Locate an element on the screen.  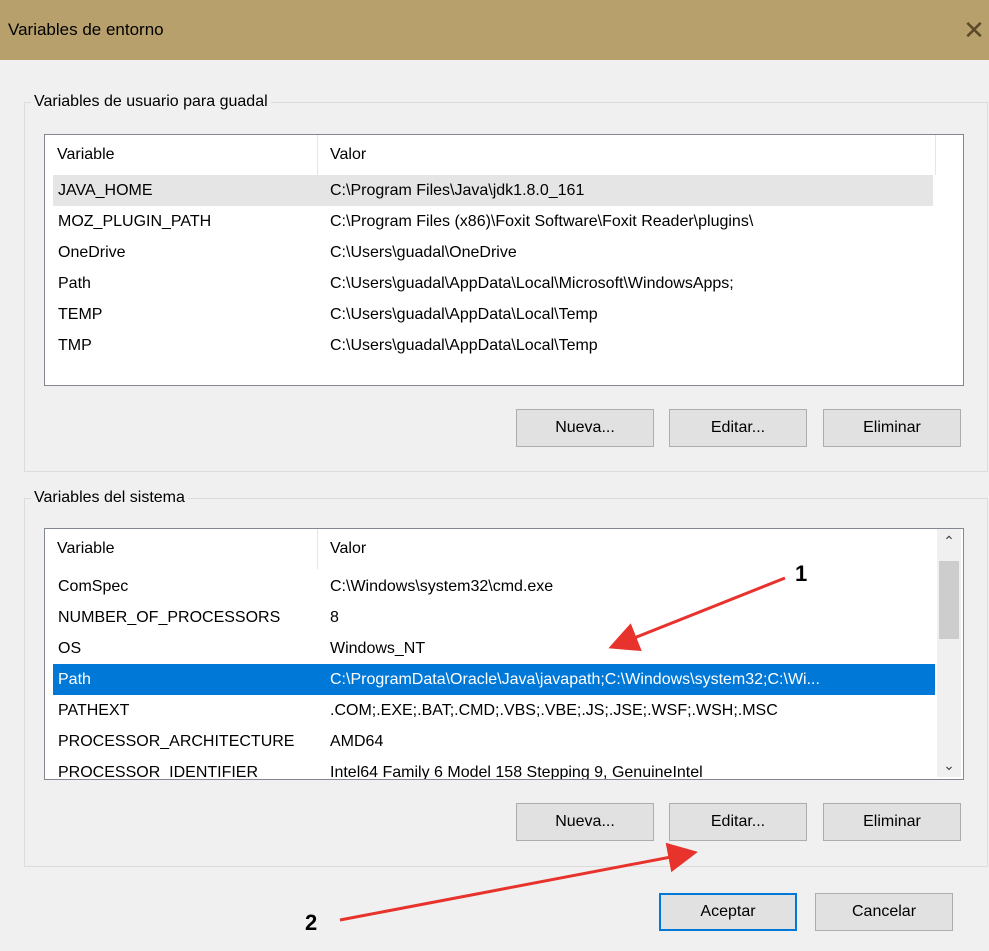
variable-value: C:\Program Files\Java\jdk1.8.0_161 is located at coordinates (457, 190).